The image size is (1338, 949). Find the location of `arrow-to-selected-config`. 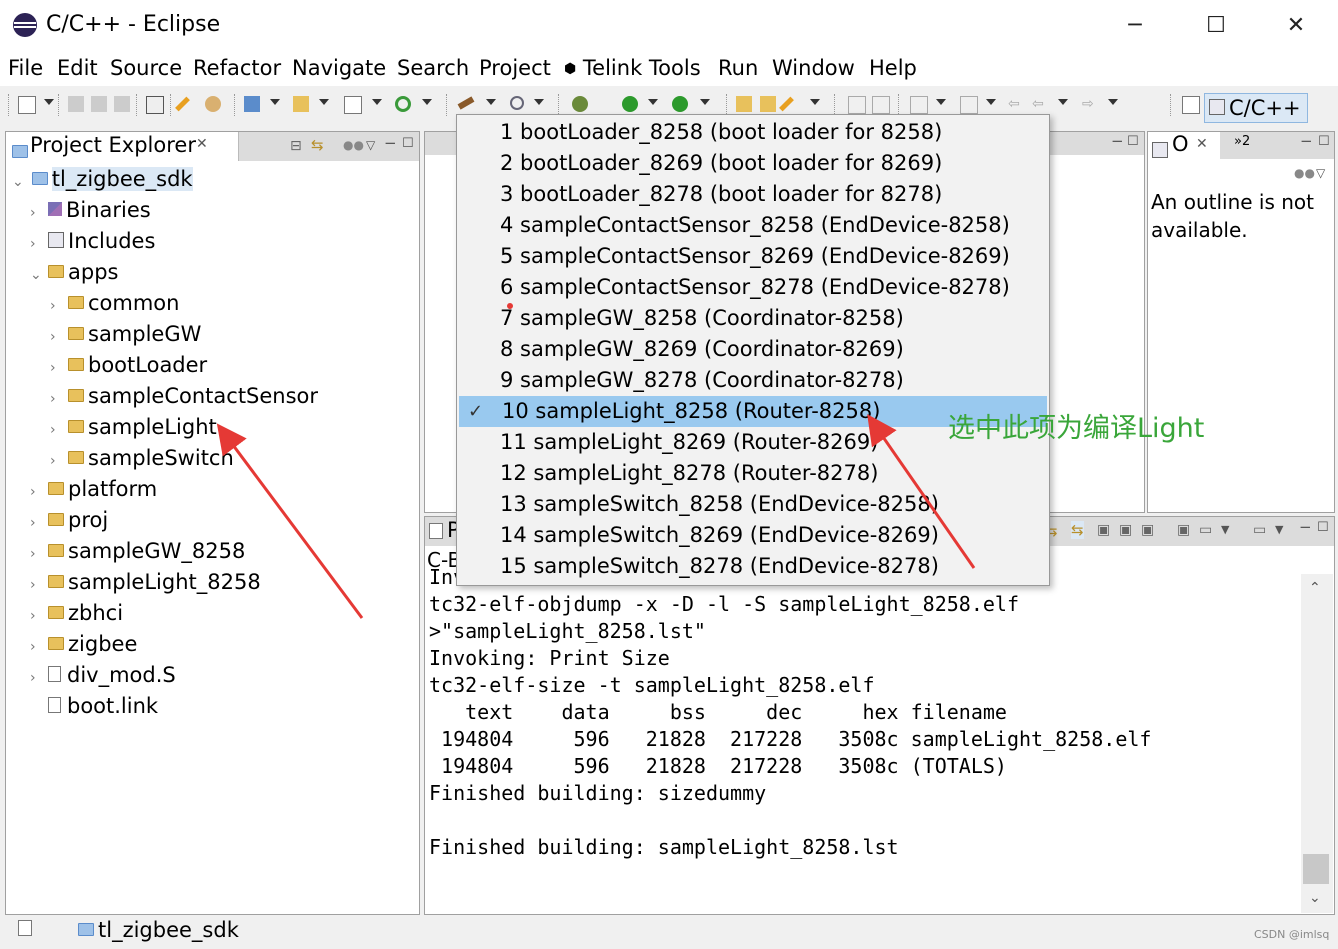

arrow-to-selected-config is located at coordinates (921, 491).